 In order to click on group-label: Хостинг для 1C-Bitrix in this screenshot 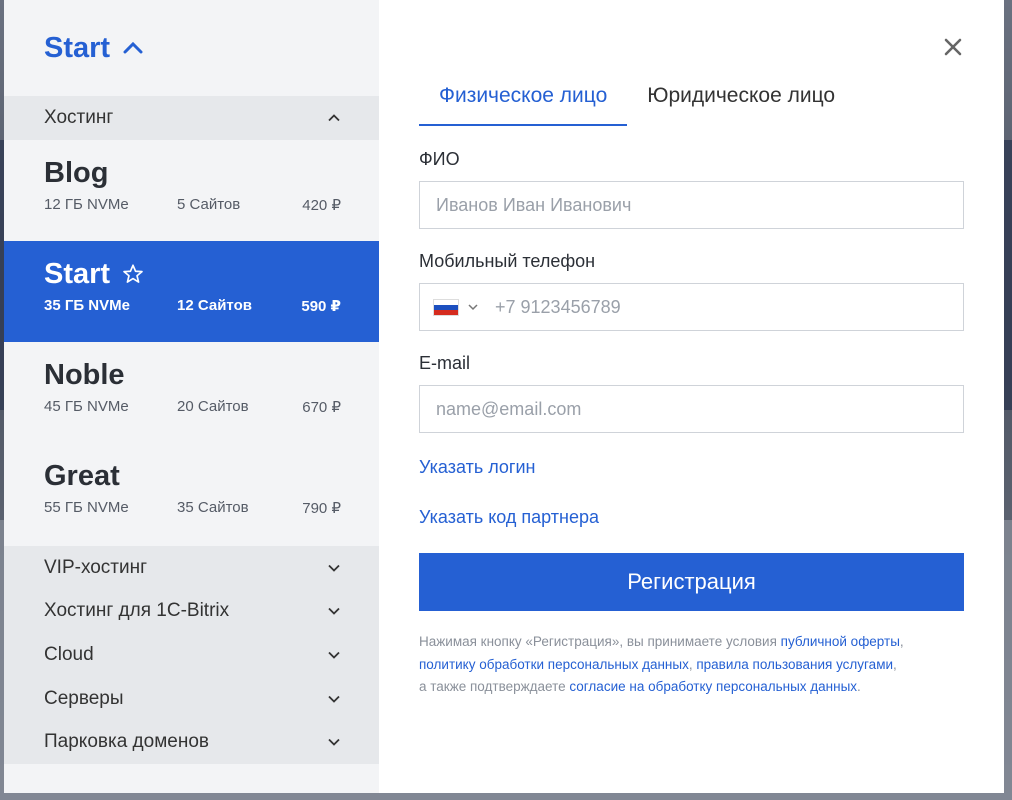, I will do `click(137, 611)`.